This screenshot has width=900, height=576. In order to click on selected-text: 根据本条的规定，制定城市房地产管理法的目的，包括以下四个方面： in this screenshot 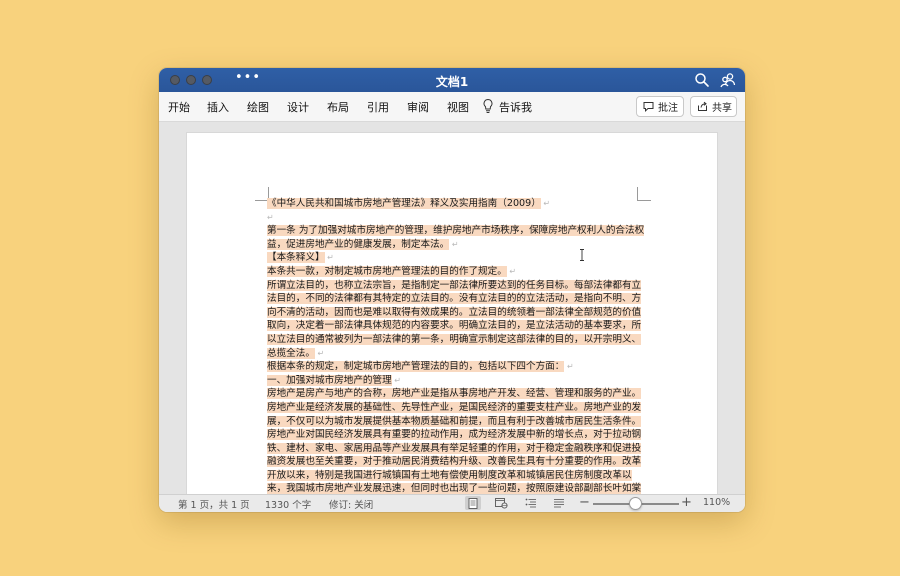, I will do `click(416, 367)`.